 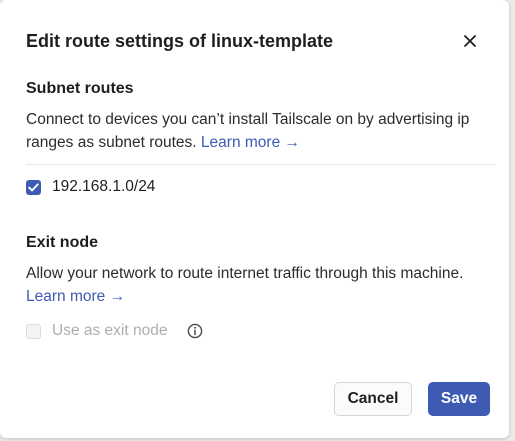 I want to click on dialog-header: Edit route settings of linux-template, so click(x=254, y=41).